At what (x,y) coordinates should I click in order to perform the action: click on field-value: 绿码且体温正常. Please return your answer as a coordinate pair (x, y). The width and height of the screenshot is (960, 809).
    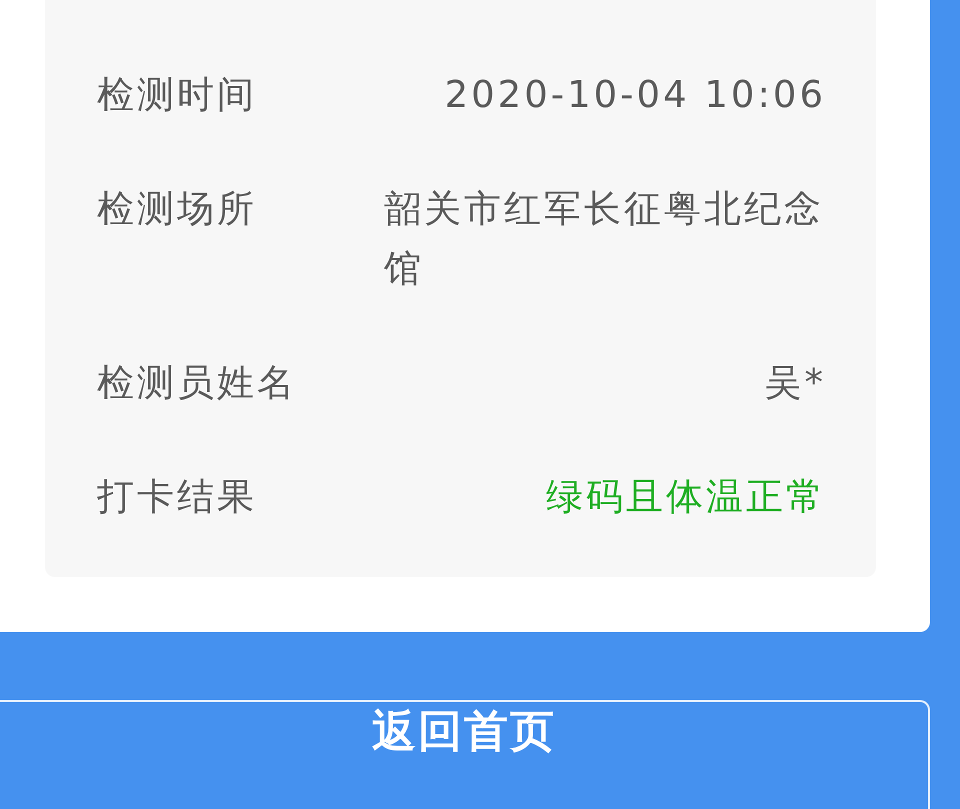
    Looking at the image, I should click on (686, 497).